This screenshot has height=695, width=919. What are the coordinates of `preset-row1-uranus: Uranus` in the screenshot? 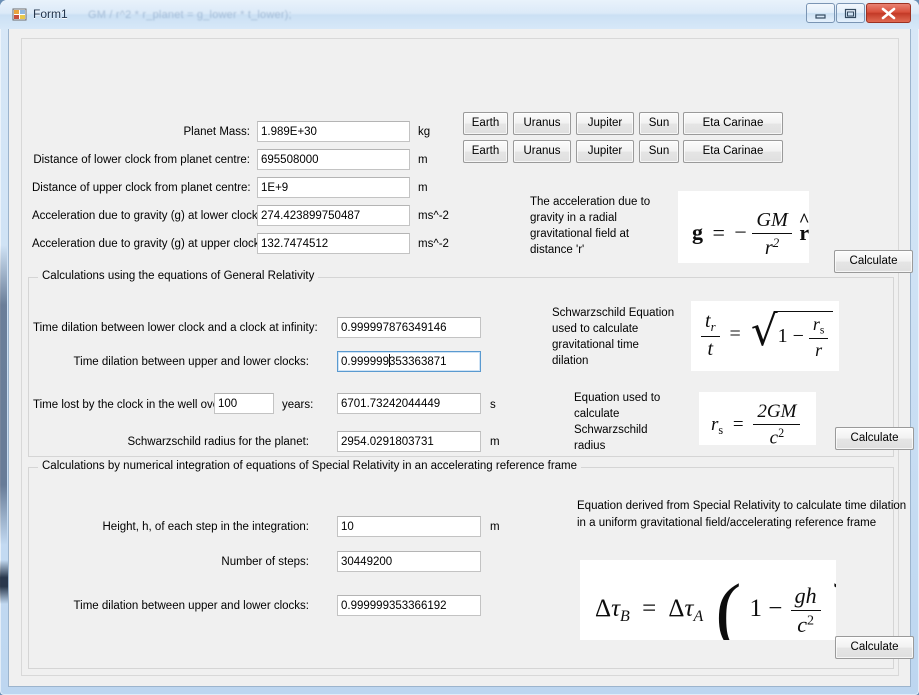 It's located at (542, 123).